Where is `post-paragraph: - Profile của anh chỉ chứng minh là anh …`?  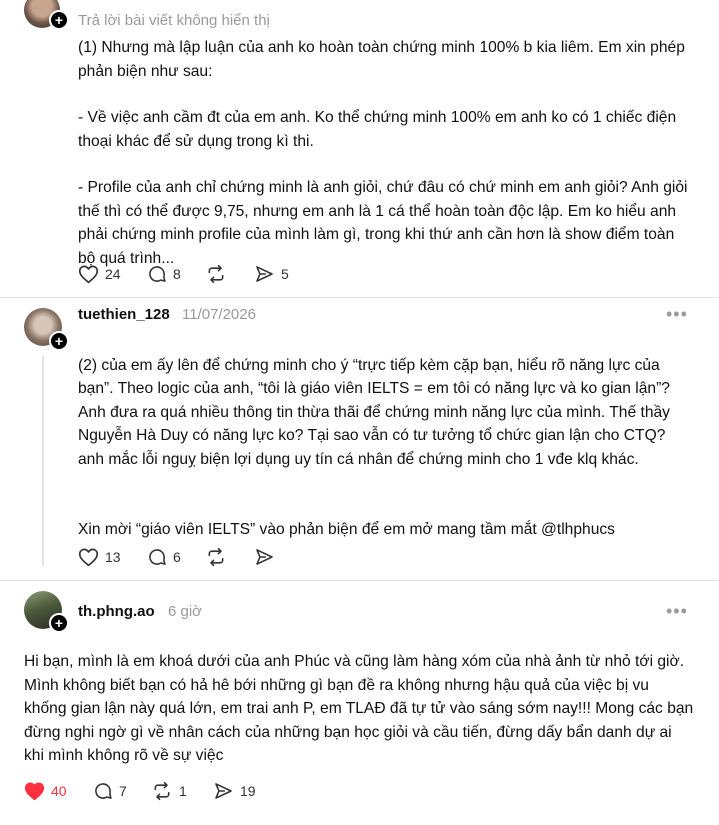
post-paragraph: - Profile của anh chỉ chứng minh là anh … is located at coordinates (383, 223).